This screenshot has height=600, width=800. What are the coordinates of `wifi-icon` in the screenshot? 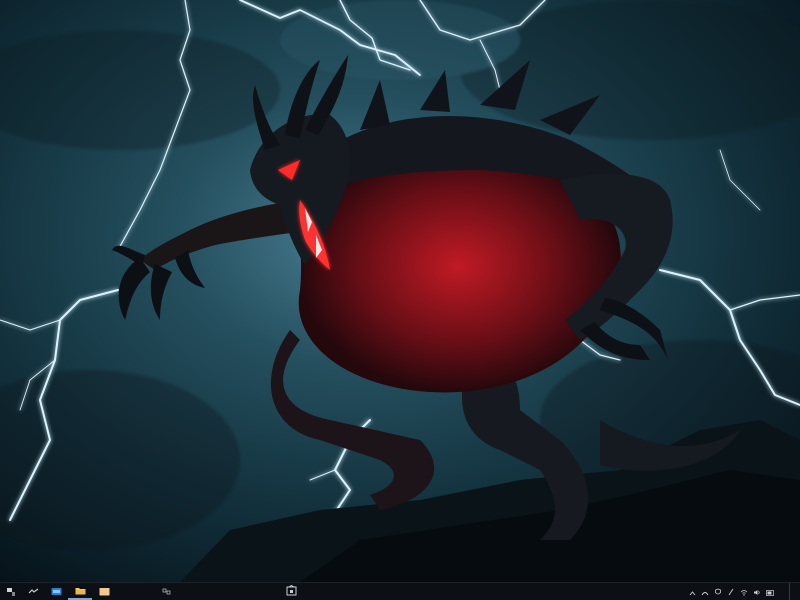 It's located at (744, 591).